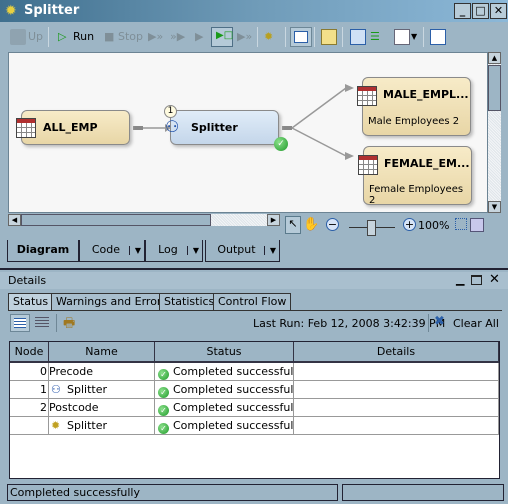  I want to click on tab-control-flow: Control Flow, so click(252, 302).